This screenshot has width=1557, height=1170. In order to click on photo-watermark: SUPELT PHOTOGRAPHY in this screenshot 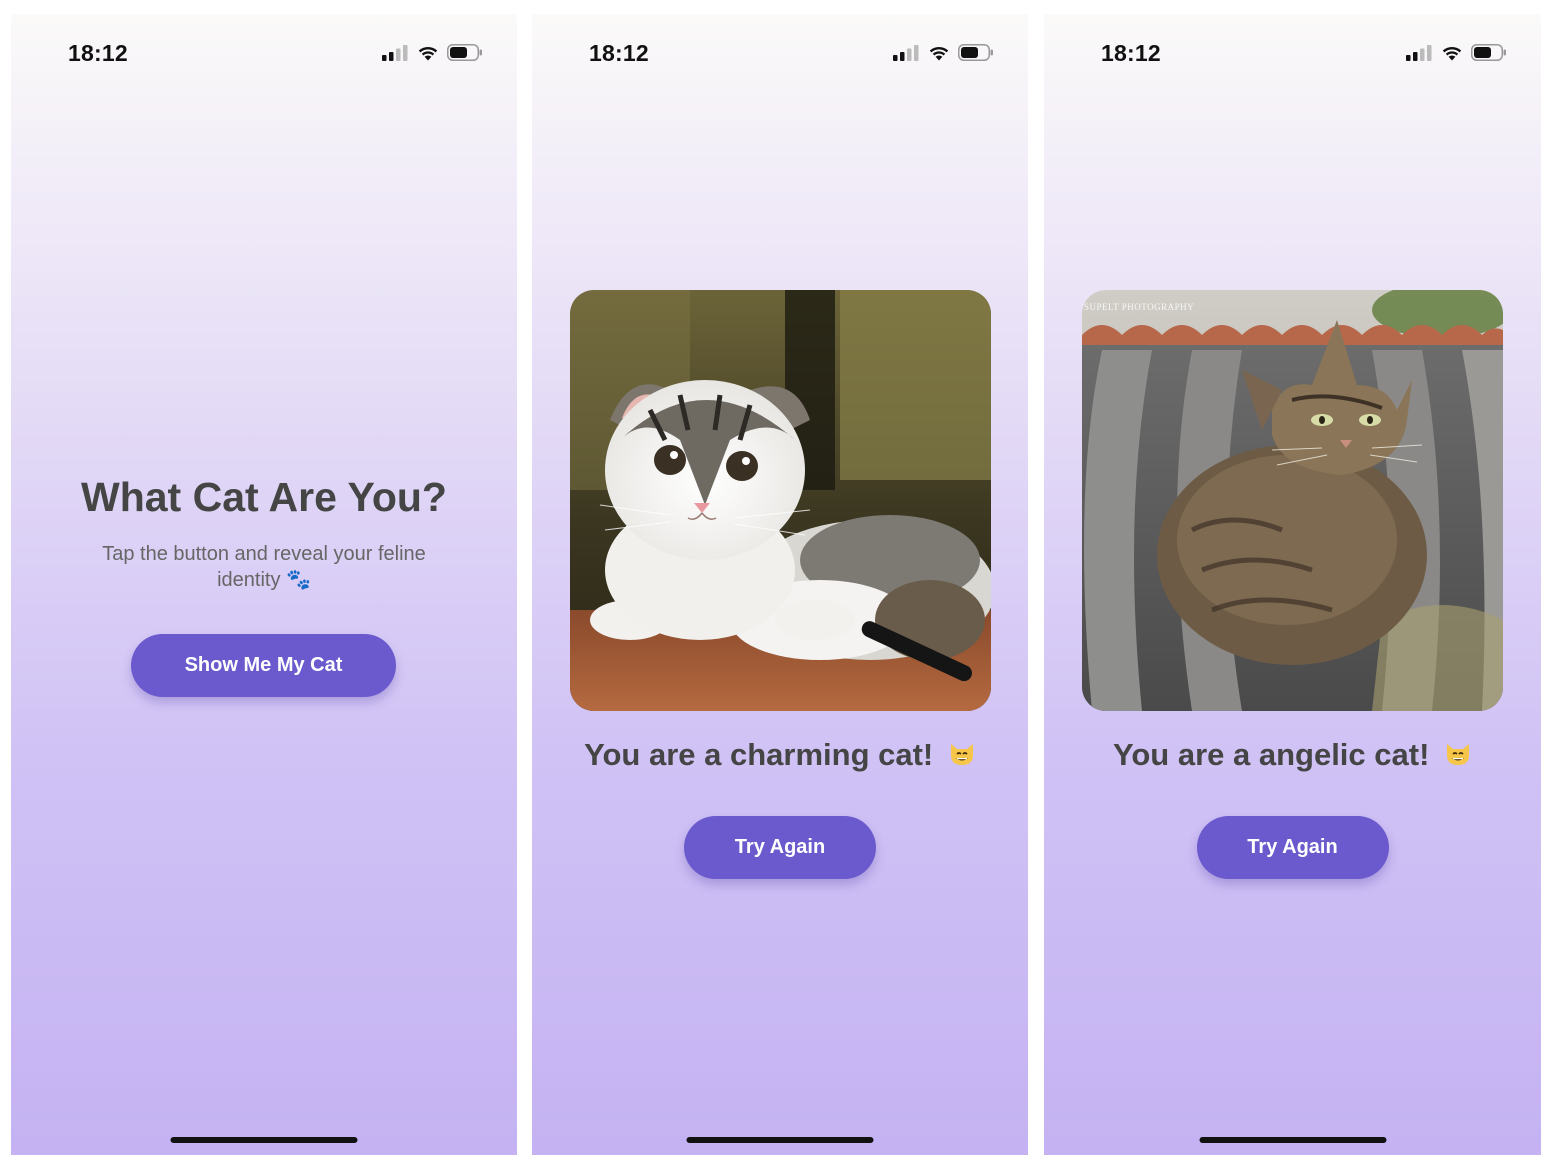, I will do `click(1139, 307)`.